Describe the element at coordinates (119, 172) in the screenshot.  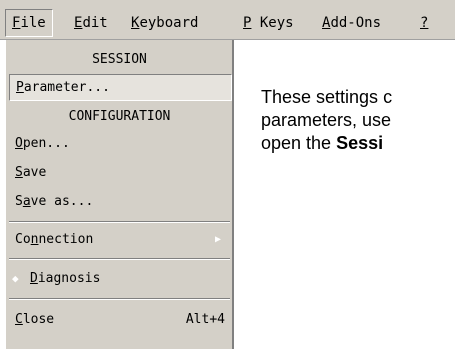
I see `menu-item-save: Save` at that location.